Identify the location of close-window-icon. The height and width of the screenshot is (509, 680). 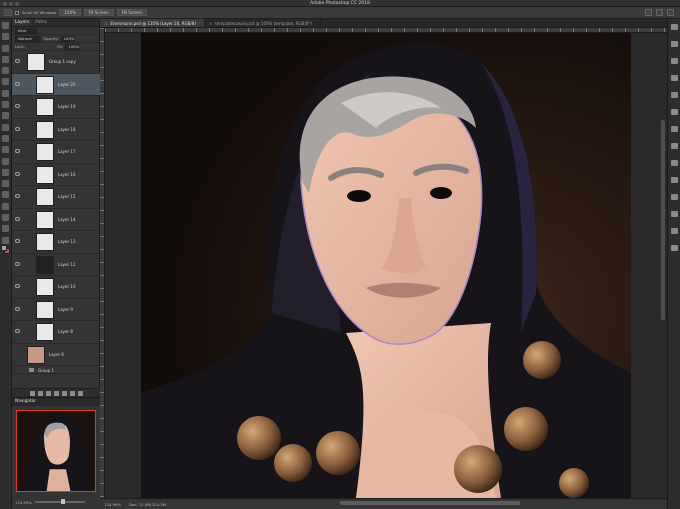
(5, 3).